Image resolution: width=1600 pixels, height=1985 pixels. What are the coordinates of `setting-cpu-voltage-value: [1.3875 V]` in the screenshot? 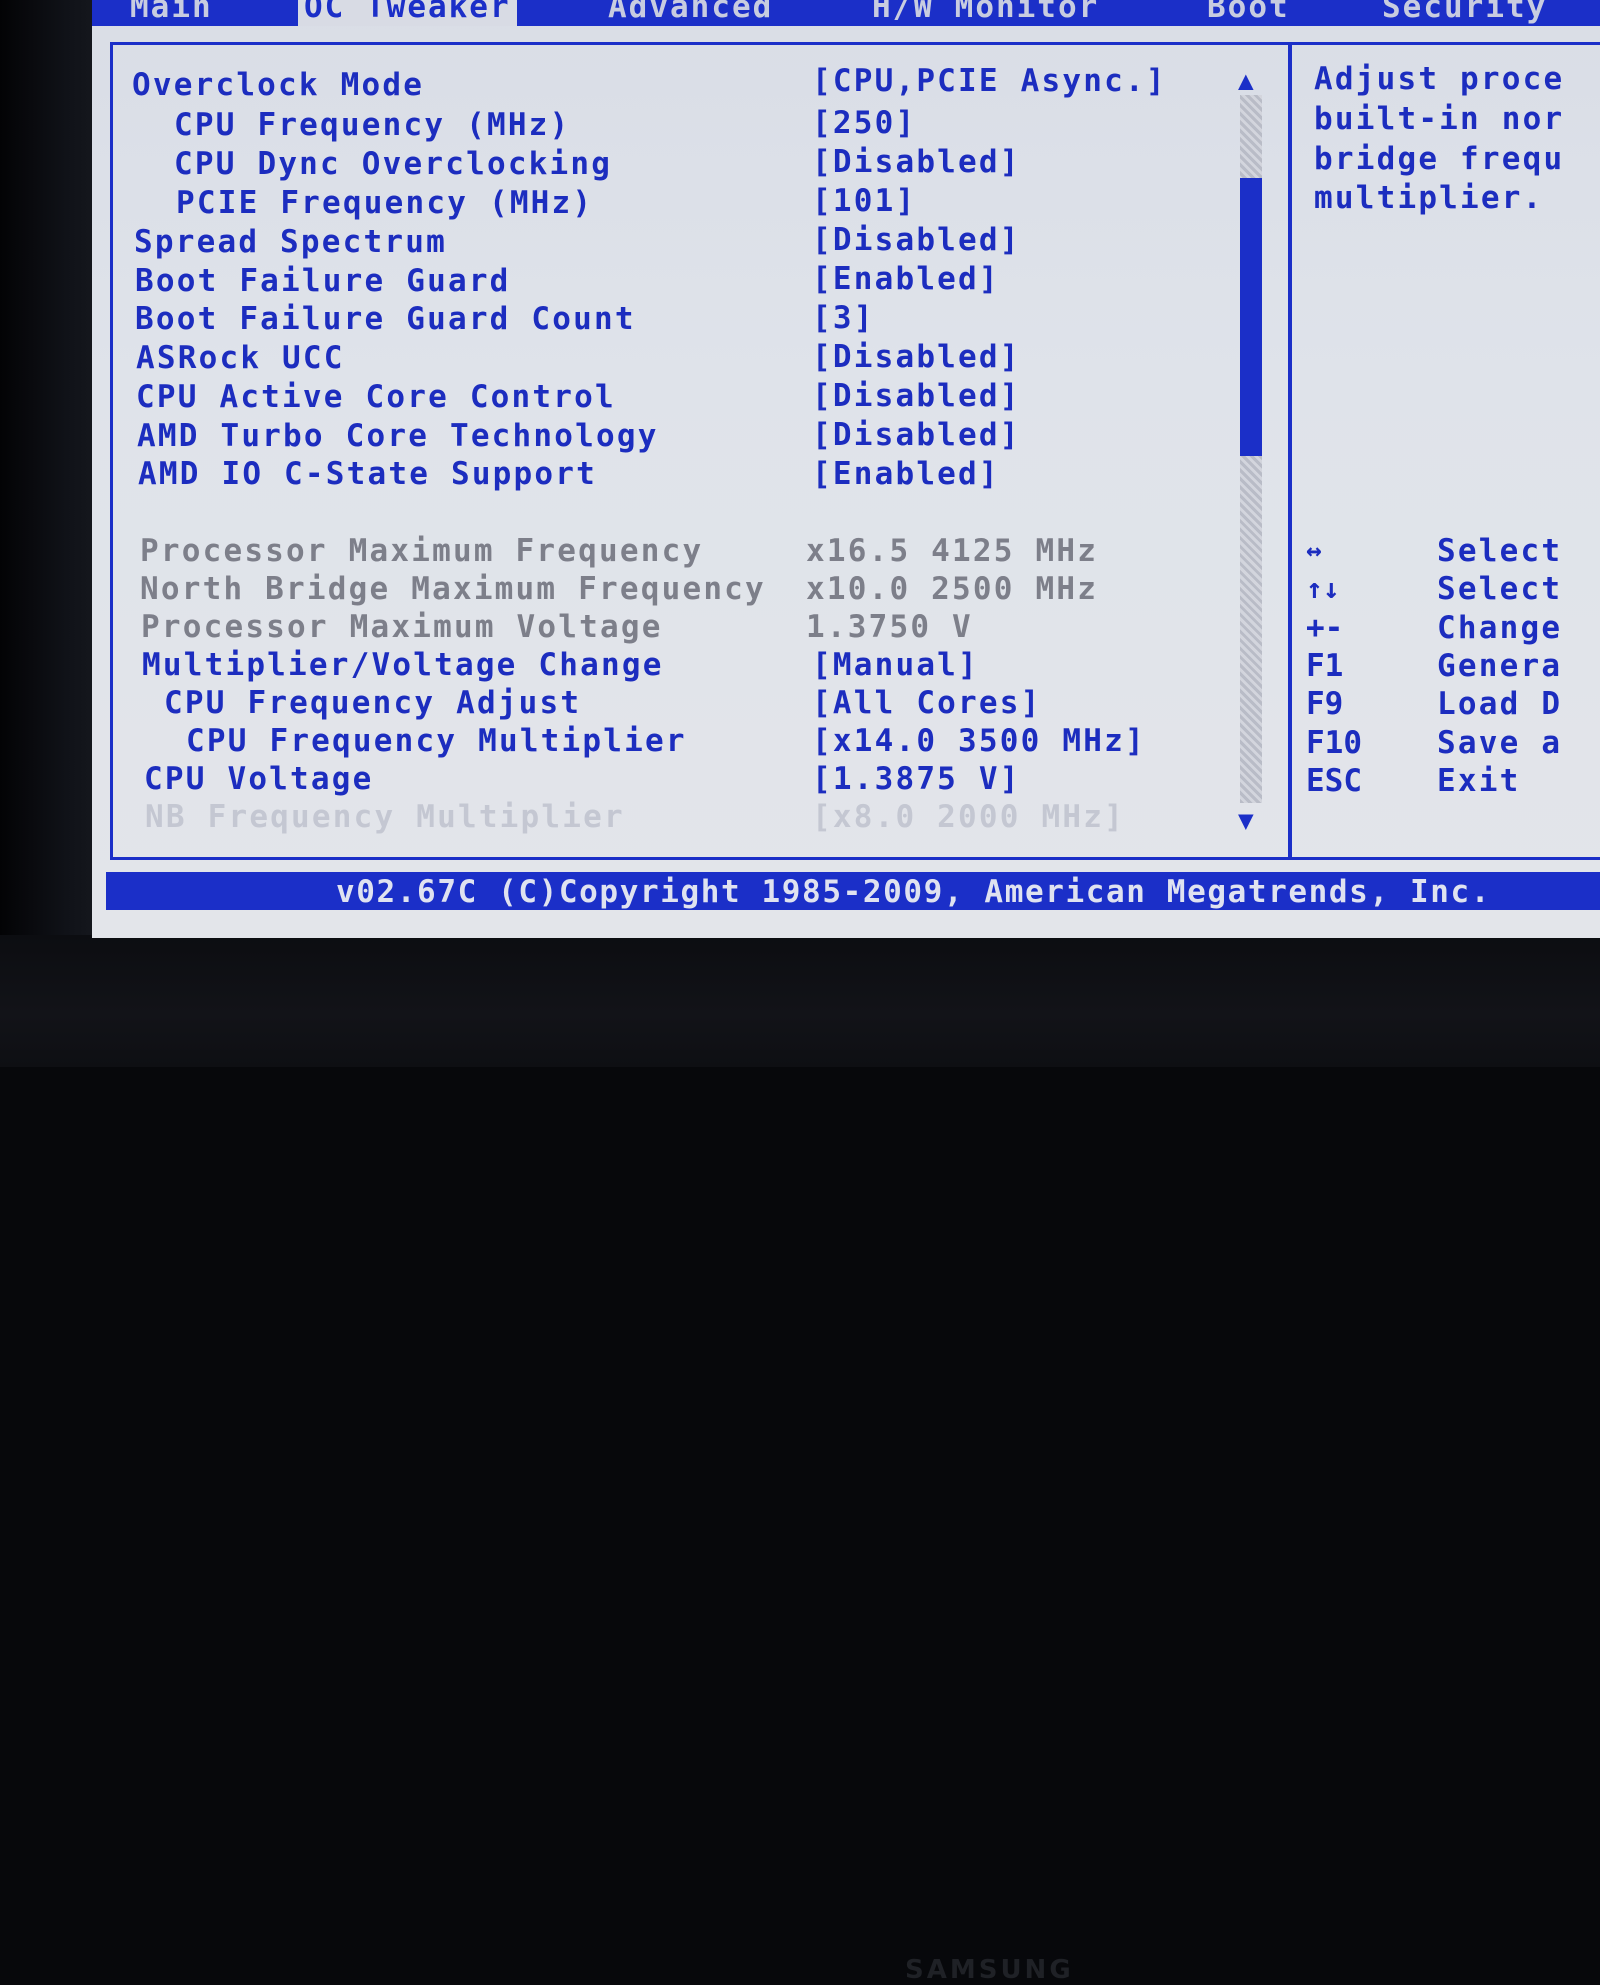 It's located at (916, 779).